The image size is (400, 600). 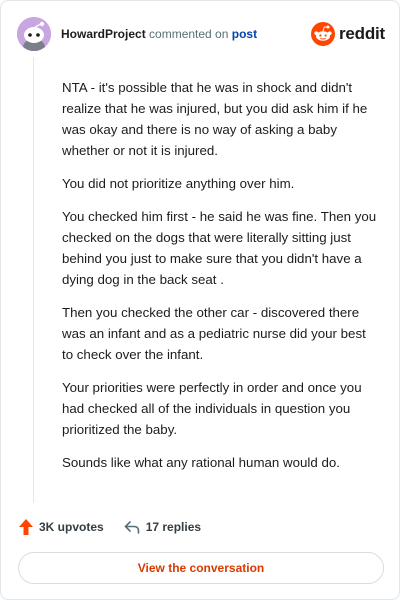 I want to click on action-text: commented on, so click(x=189, y=34).